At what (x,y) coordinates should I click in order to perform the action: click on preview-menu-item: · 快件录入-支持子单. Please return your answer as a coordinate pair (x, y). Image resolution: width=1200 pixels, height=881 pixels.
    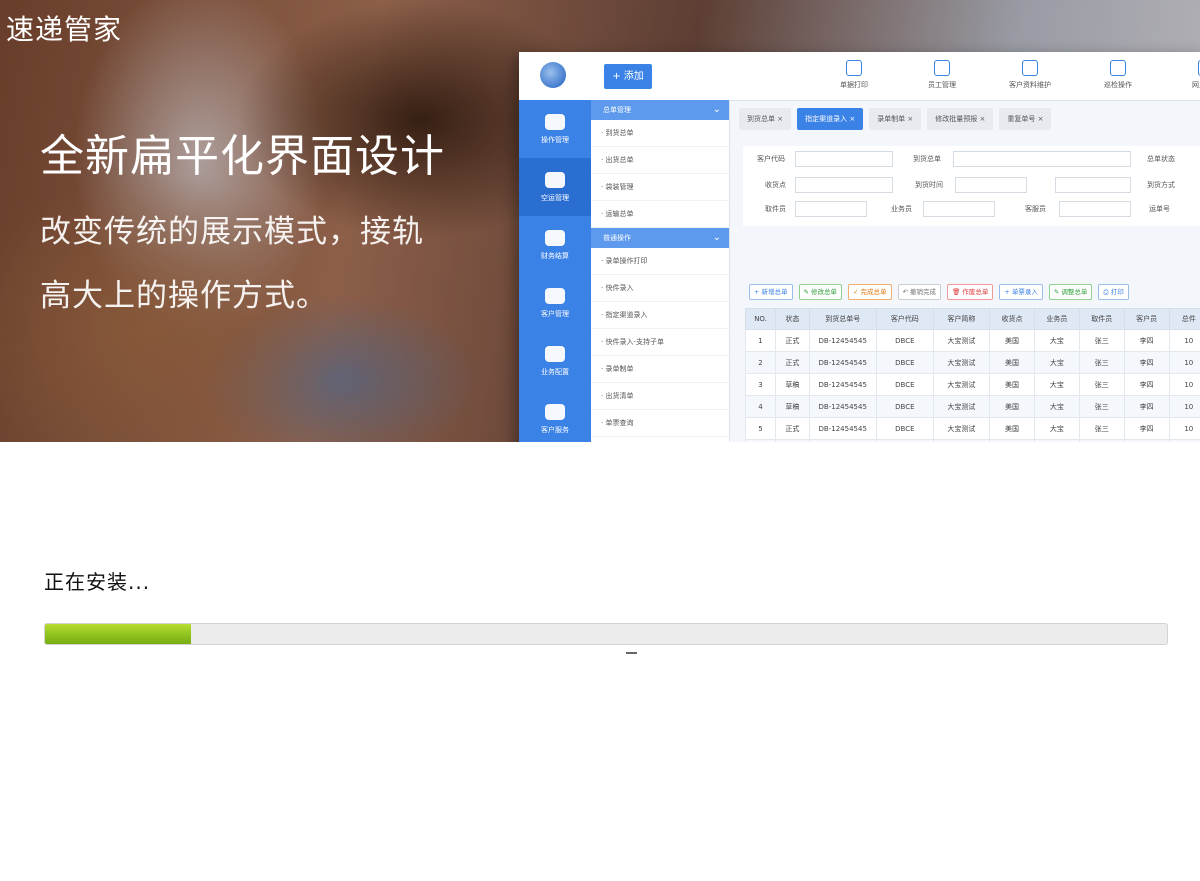
    Looking at the image, I should click on (660, 342).